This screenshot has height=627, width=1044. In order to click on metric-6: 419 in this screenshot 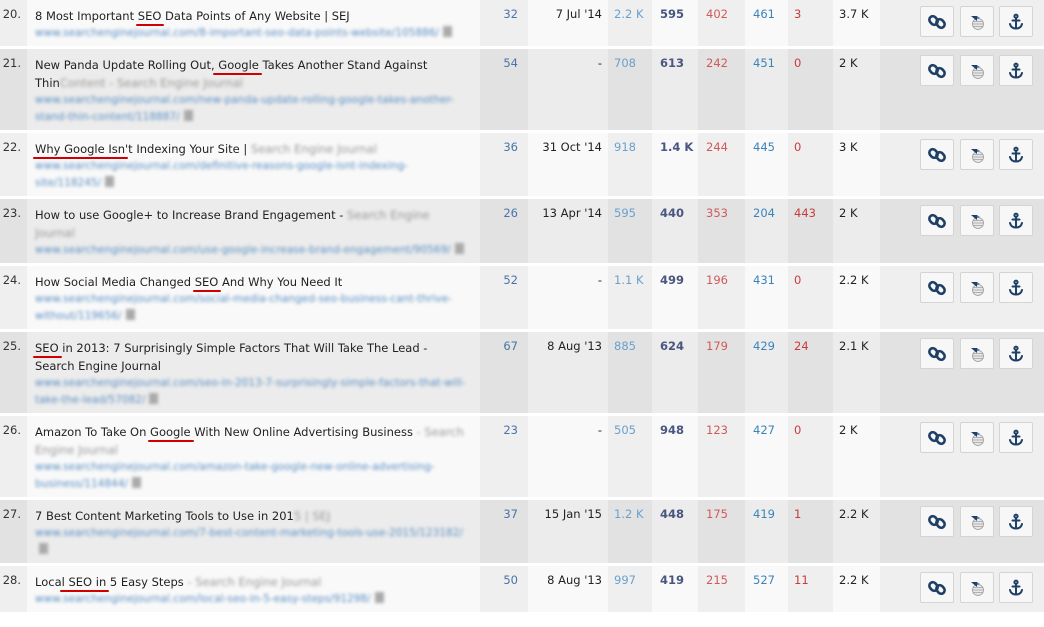, I will do `click(766, 531)`.